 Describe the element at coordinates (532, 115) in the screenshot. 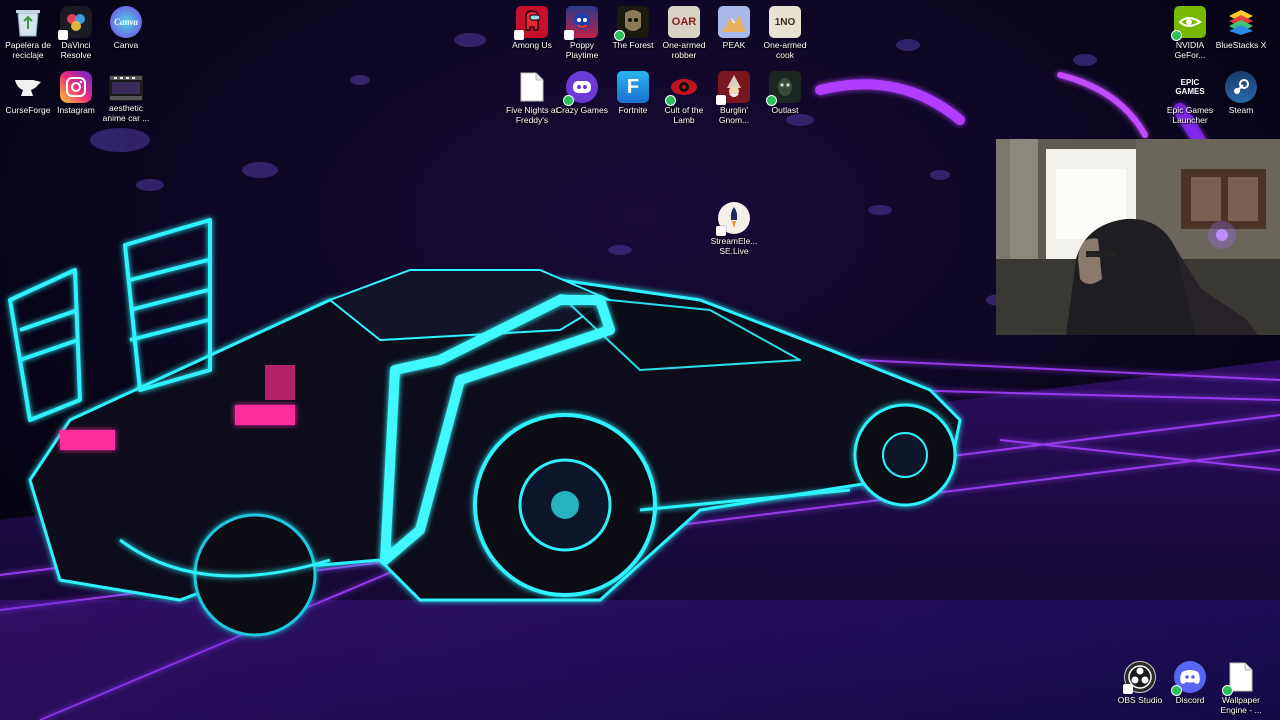

I see `icon-label: Five Nights at Freddy's` at that location.